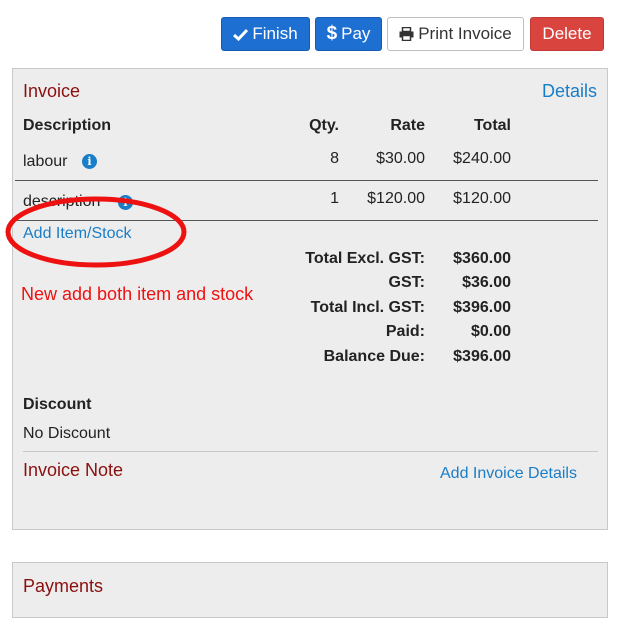 The height and width of the screenshot is (628, 627). I want to click on total-excl-gst-value: $360.00, so click(482, 258).